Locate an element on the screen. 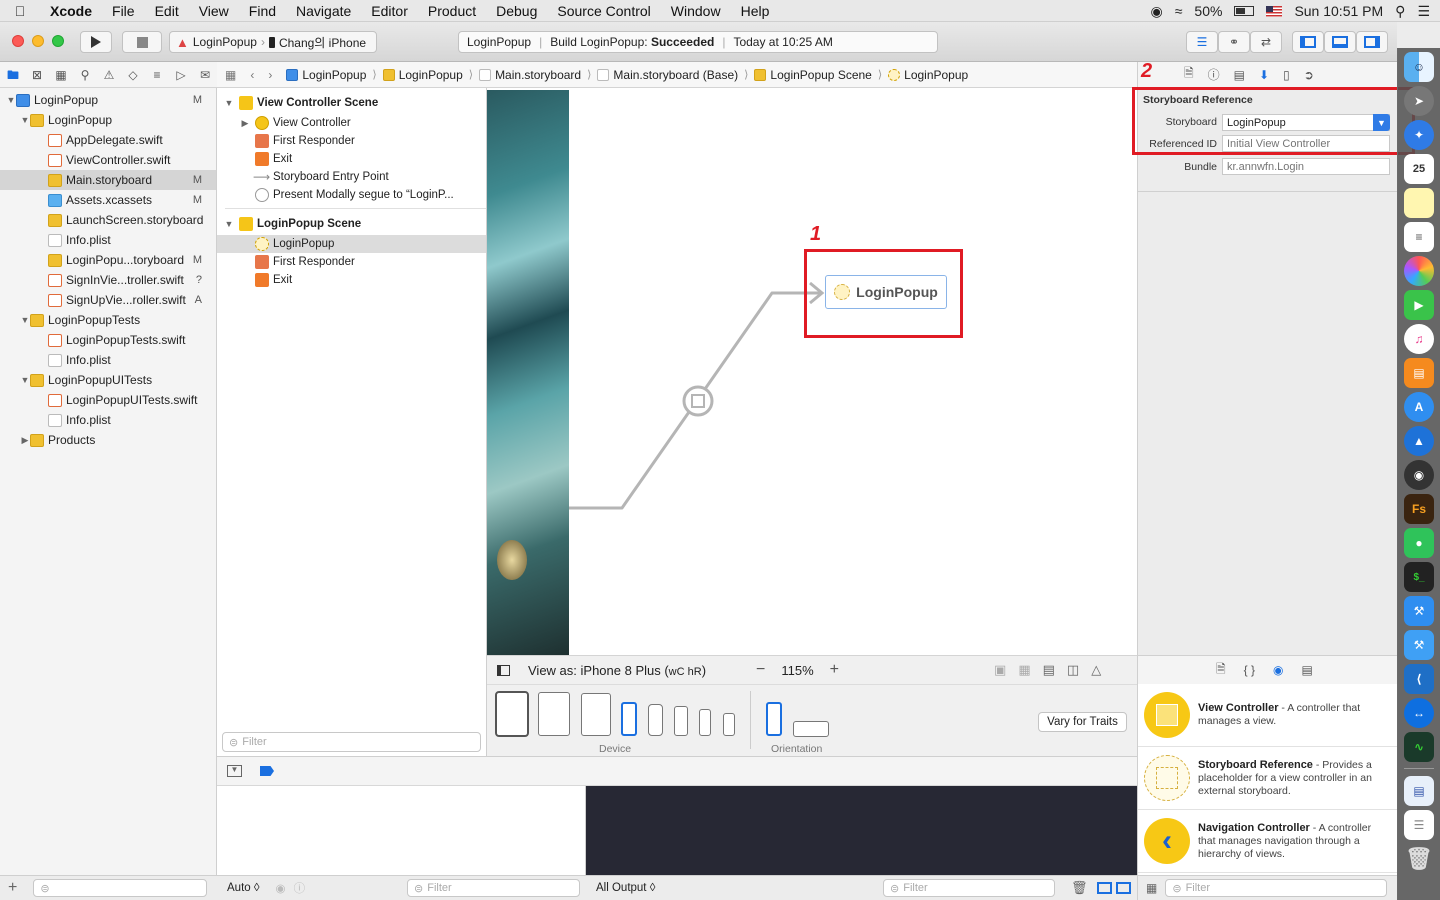 Image resolution: width=1440 pixels, height=900 pixels. console-output-selector: All Output ◊ is located at coordinates (625, 888).